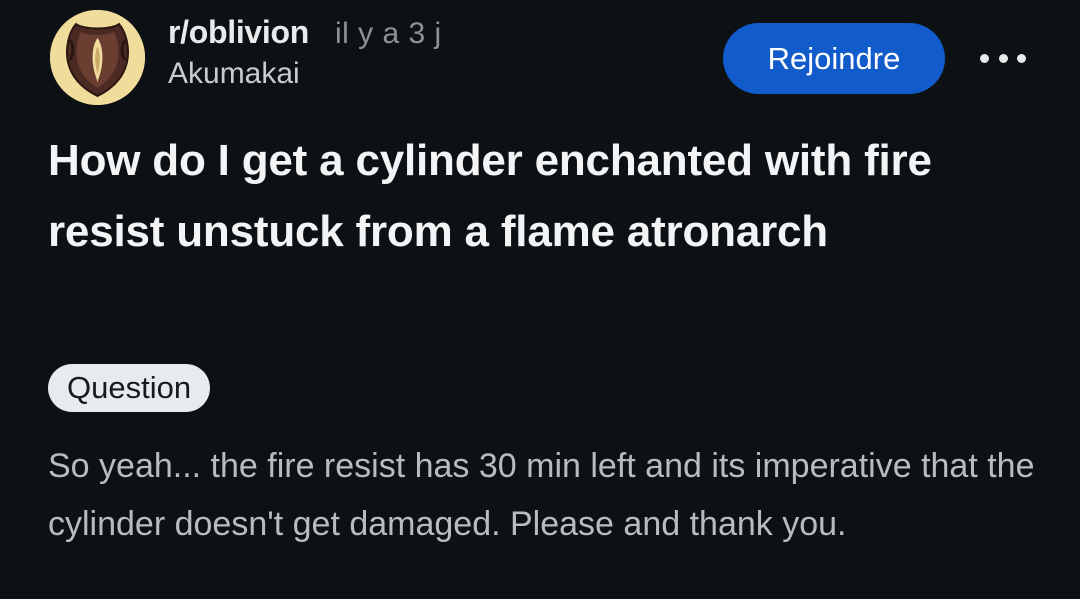  Describe the element at coordinates (834, 58) in the screenshot. I see `join-button: Rejoindre` at that location.